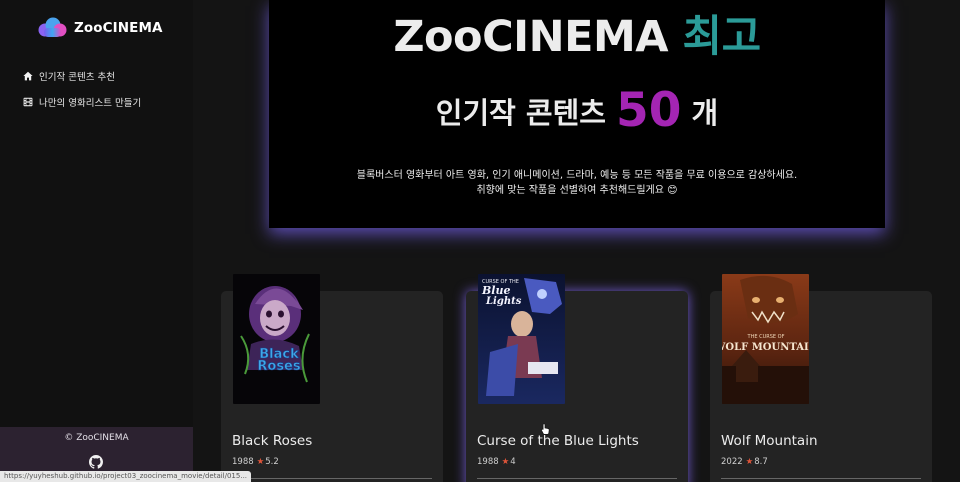  Describe the element at coordinates (526, 113) in the screenshot. I see `hero-subtitle-pre: 인기작 콘텐츠` at that location.